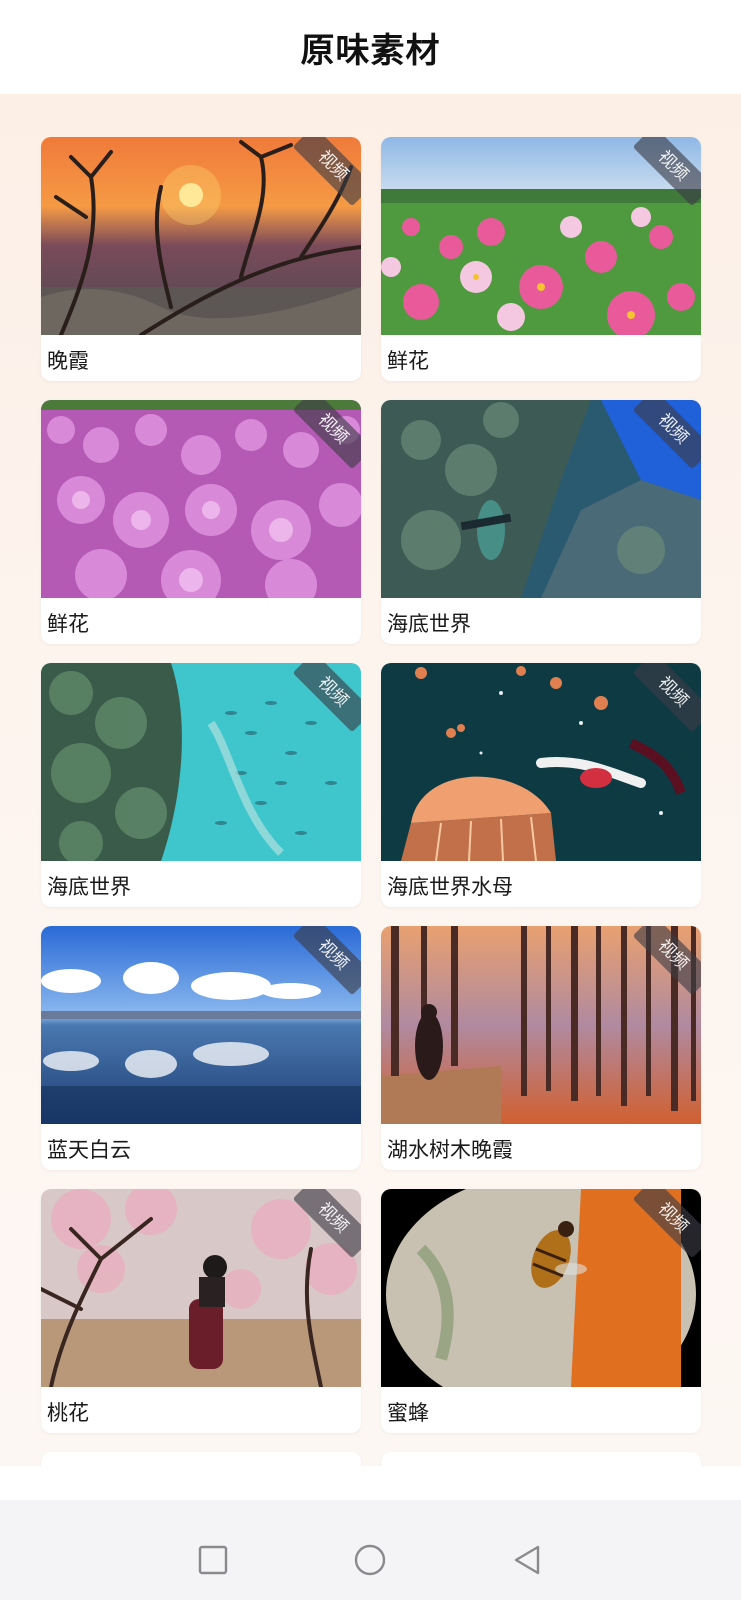 The height and width of the screenshot is (1600, 741). I want to click on material-card: 视频 桃花, so click(201, 1311).